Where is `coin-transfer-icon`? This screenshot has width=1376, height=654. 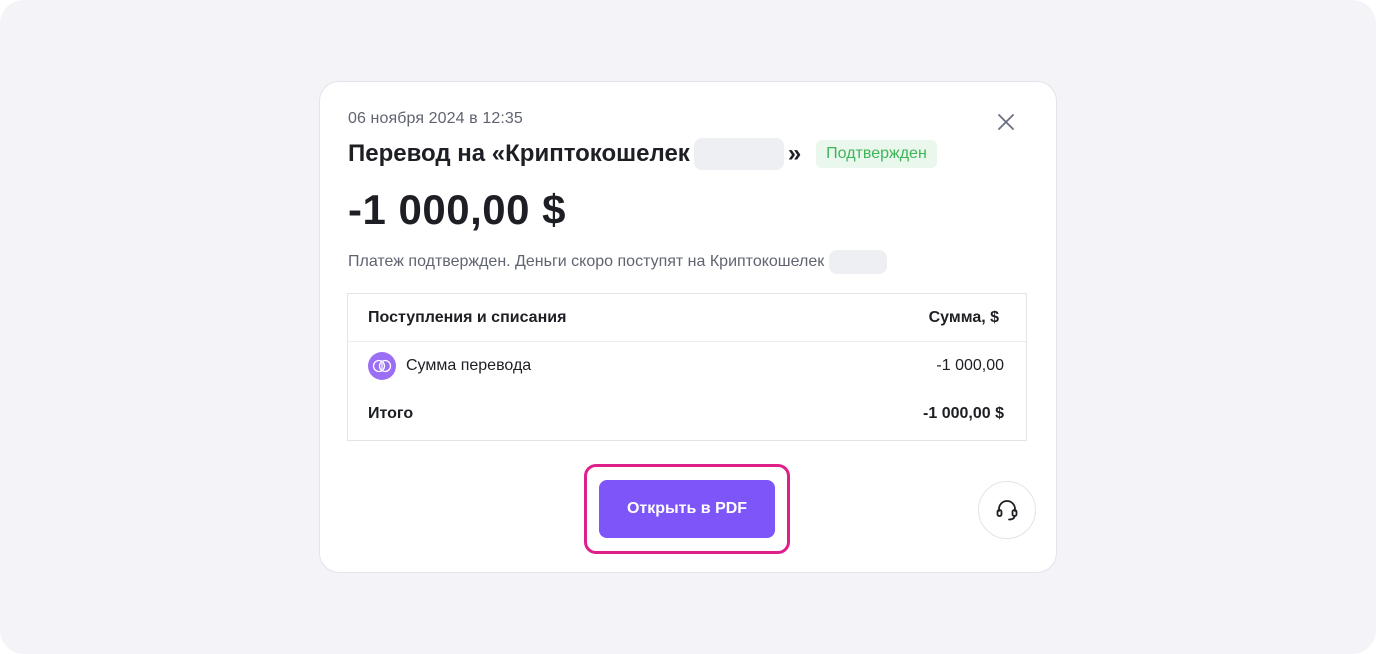 coin-transfer-icon is located at coordinates (382, 366).